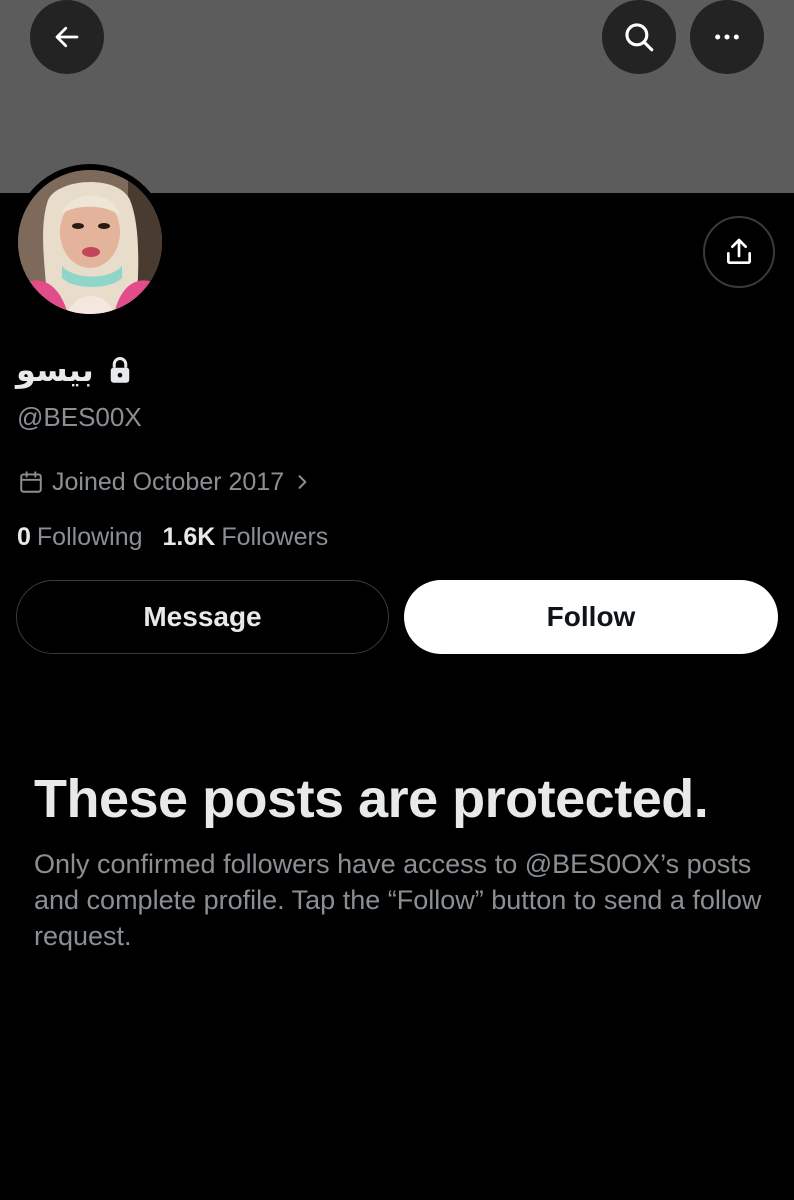 The image size is (794, 1200). I want to click on joined-date-row: Joined October 2017, so click(165, 482).